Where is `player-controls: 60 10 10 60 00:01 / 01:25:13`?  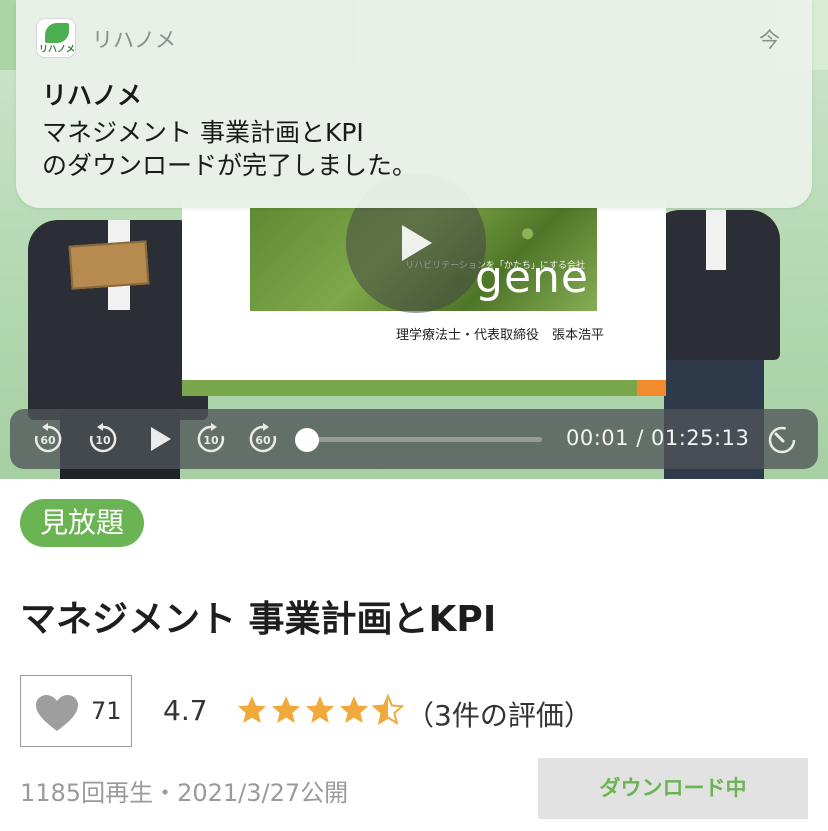
player-controls: 60 10 10 60 00:01 / 01:25:13 is located at coordinates (414, 439).